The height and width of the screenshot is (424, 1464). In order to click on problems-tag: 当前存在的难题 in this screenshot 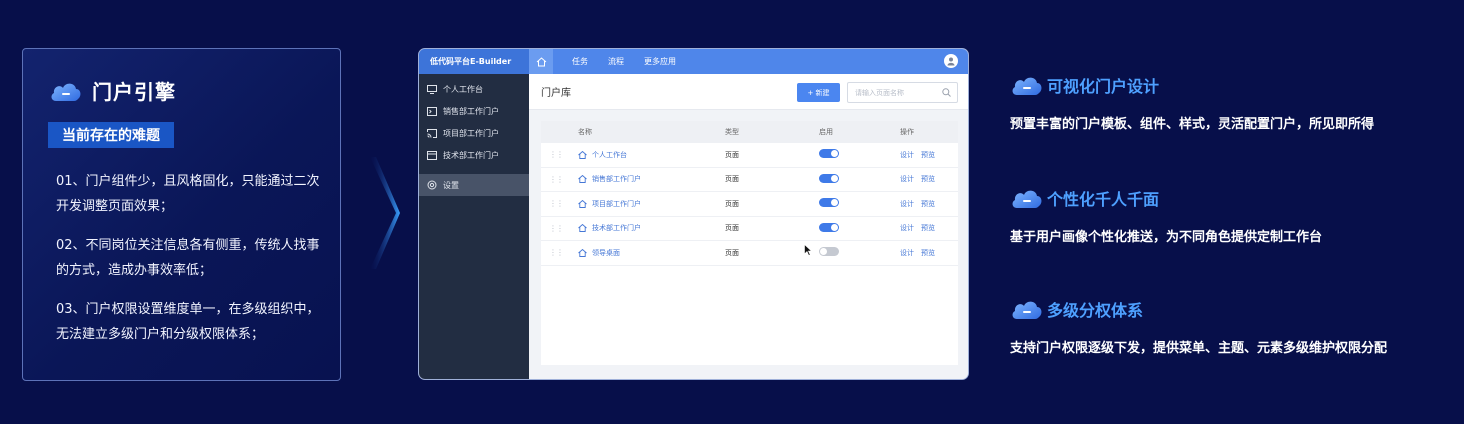, I will do `click(111, 135)`.